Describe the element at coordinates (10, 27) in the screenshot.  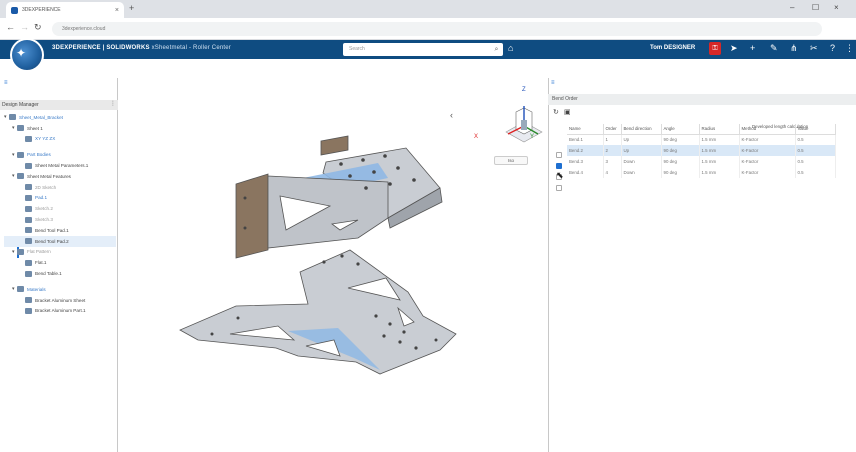
I see `back-arrow-icon: ←` at that location.